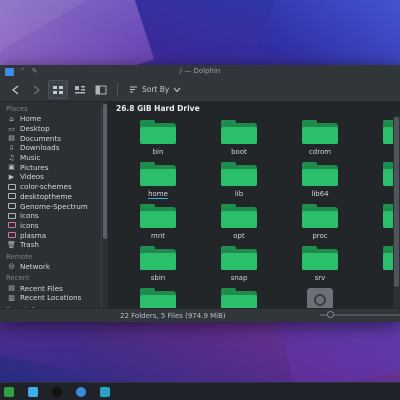  I want to click on file-view-scrollbar, so click(396, 212).